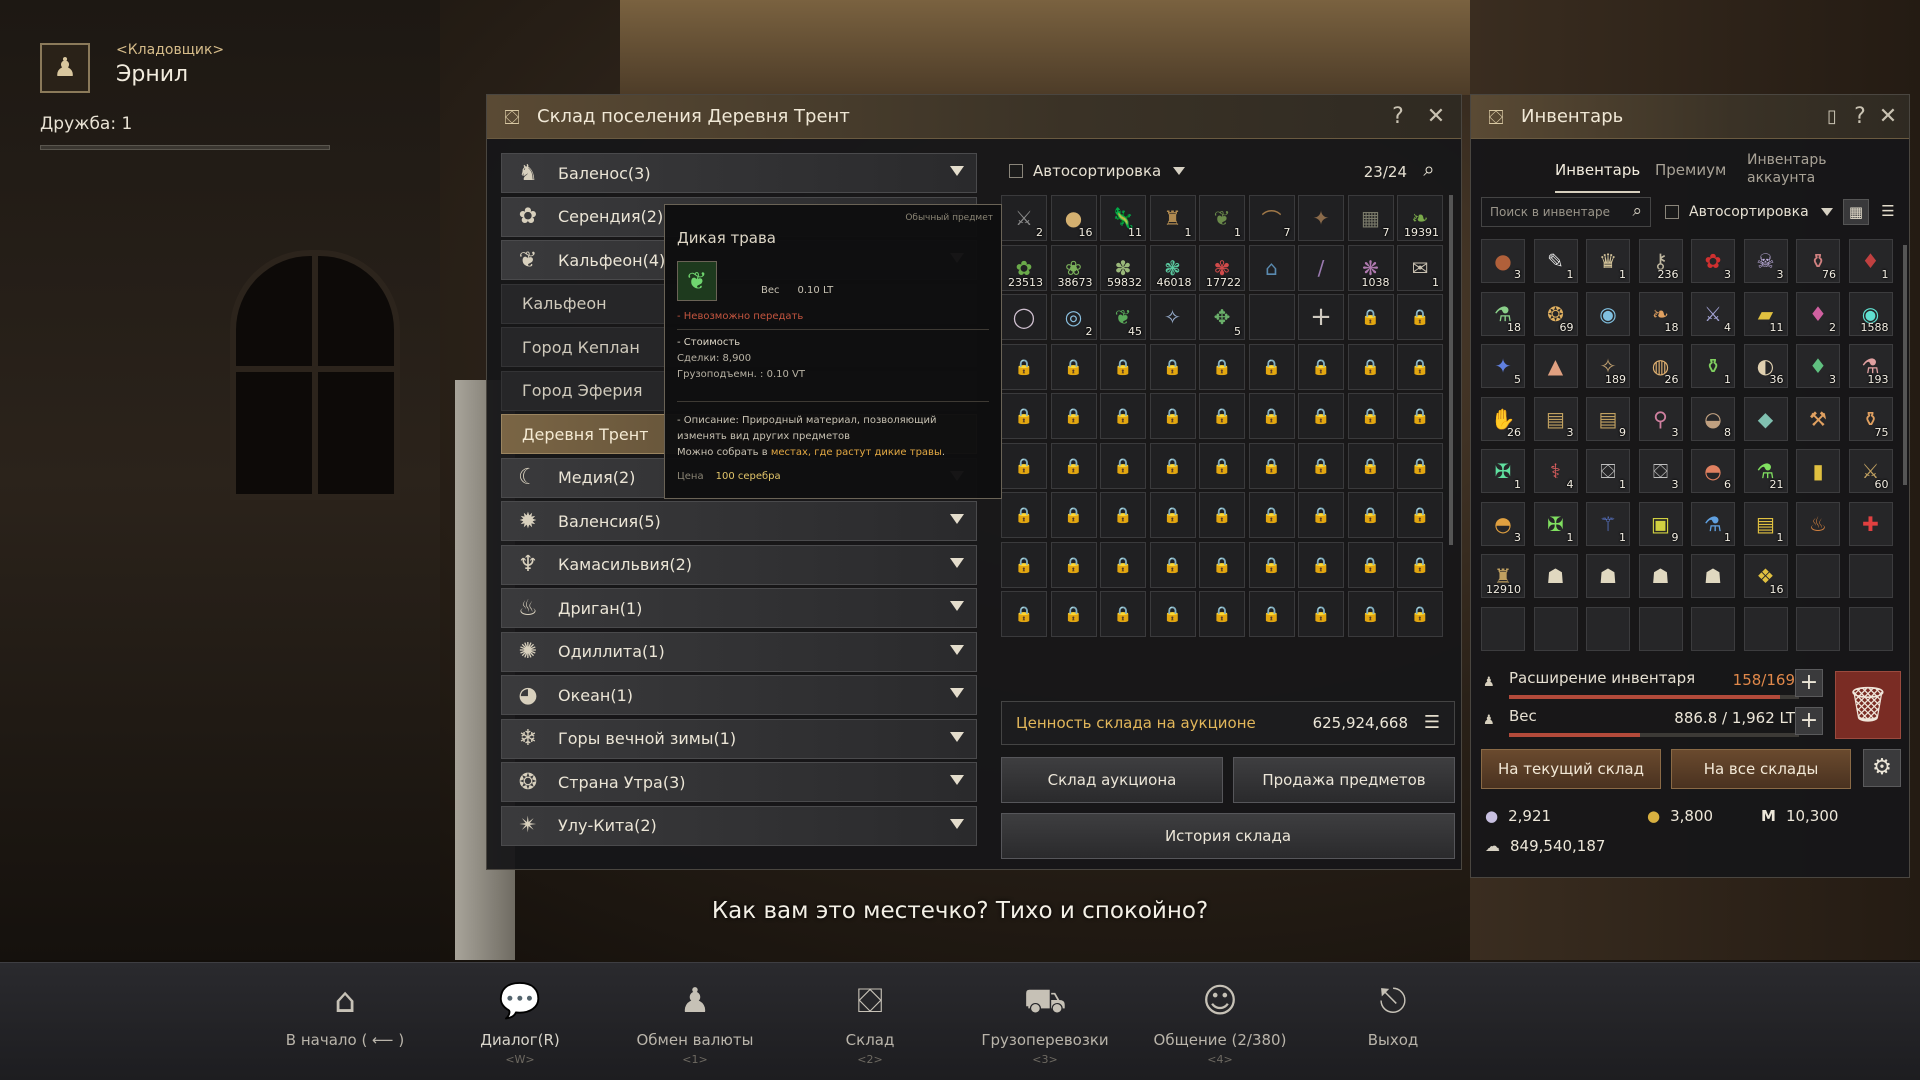 The width and height of the screenshot is (1920, 1080). I want to click on inventory-item-slot: ⚗ 21, so click(1765, 471).